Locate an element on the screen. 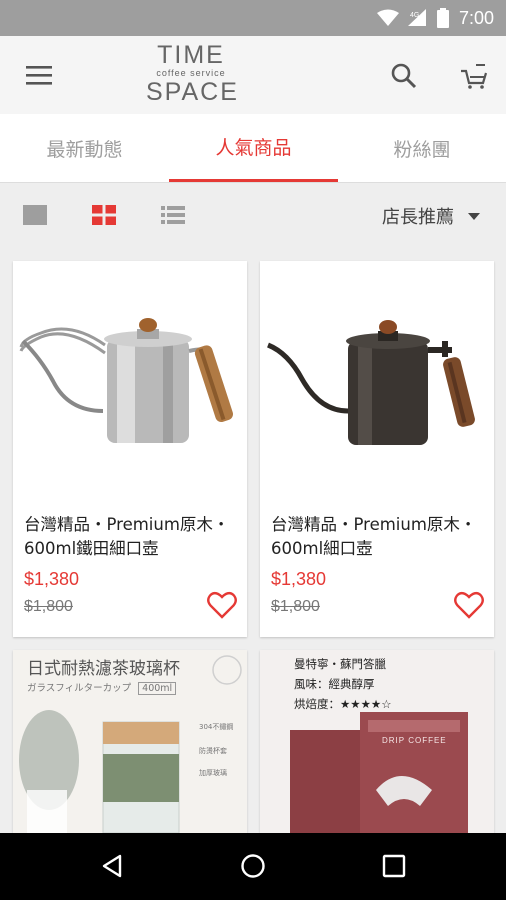 This screenshot has width=506, height=900. tab-popular-products: 人氣商品 is located at coordinates (253, 148).